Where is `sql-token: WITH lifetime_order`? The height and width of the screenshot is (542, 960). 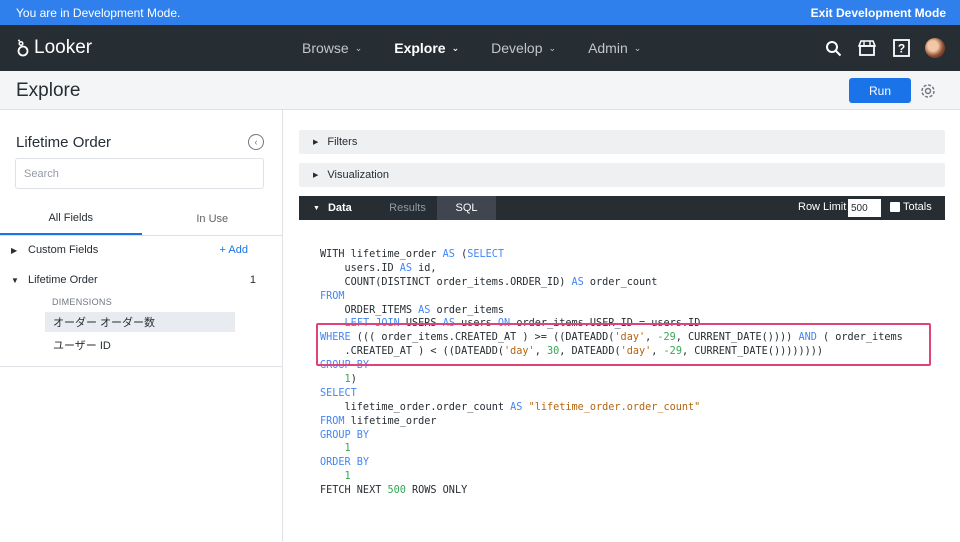
sql-token: WITH lifetime_order is located at coordinates (381, 254).